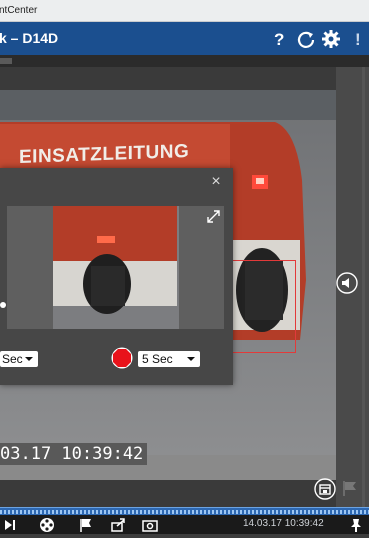  I want to click on popup-preview, so click(115, 267).